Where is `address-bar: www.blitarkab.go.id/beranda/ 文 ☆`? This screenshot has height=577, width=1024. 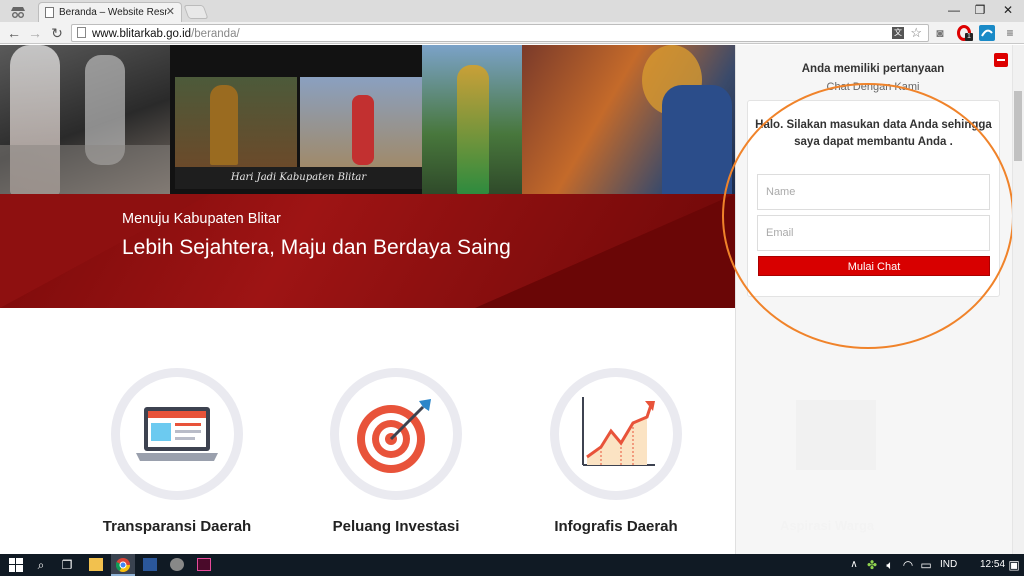 address-bar: www.blitarkab.go.id/beranda/ 文 ☆ is located at coordinates (500, 33).